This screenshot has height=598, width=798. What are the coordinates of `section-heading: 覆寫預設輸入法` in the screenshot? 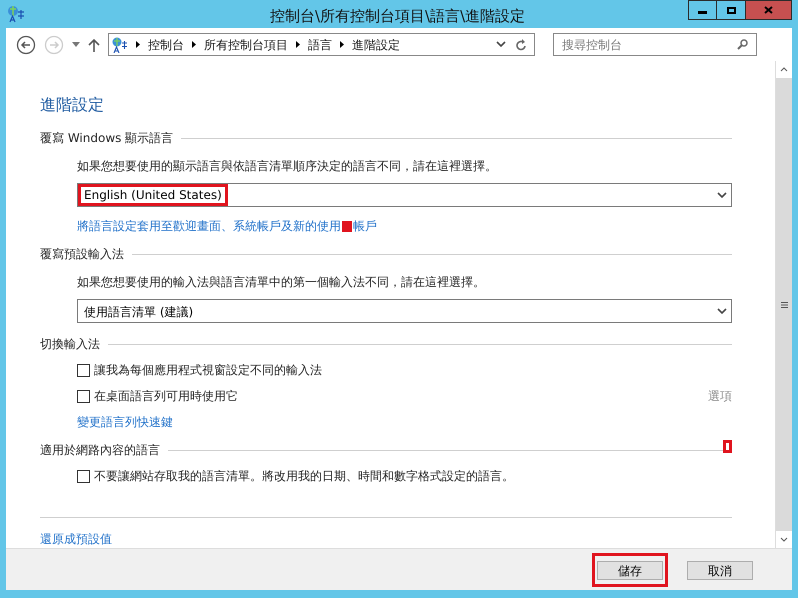 It's located at (82, 254).